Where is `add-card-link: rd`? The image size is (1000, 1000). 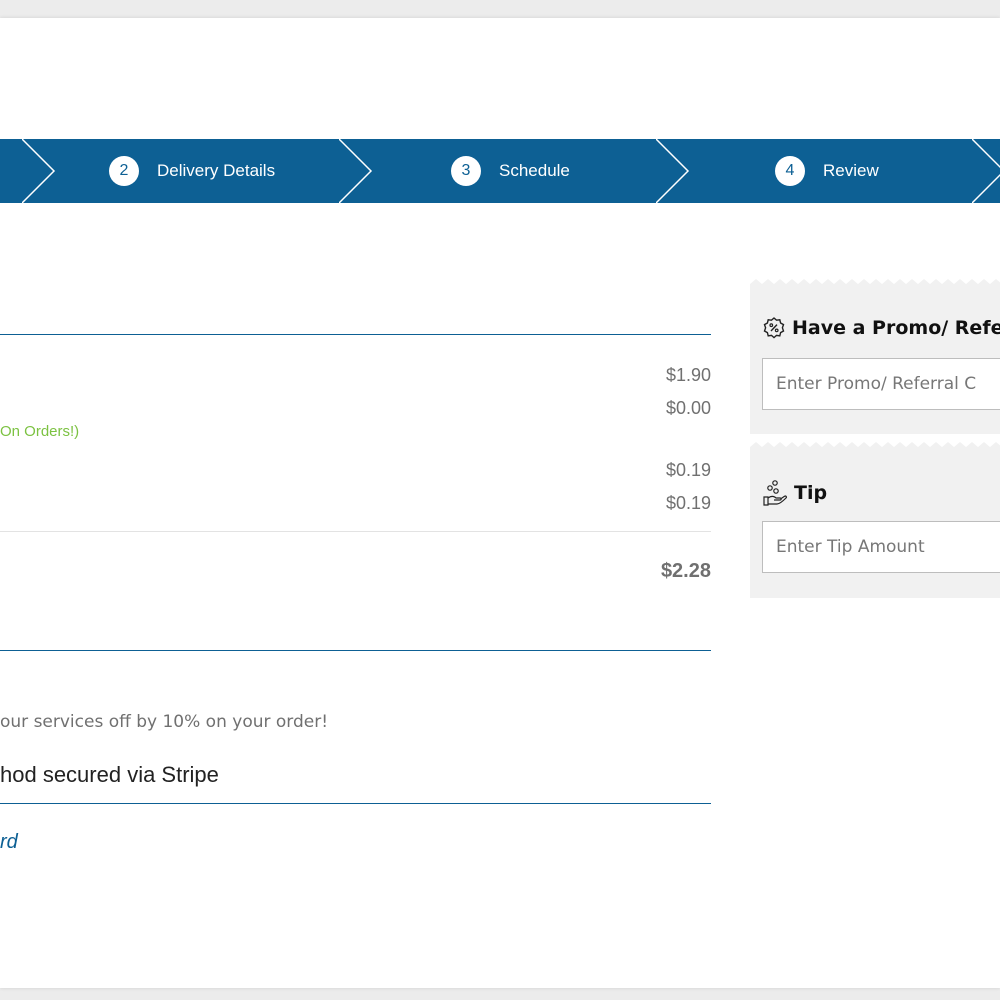
add-card-link: rd is located at coordinates (9, 842).